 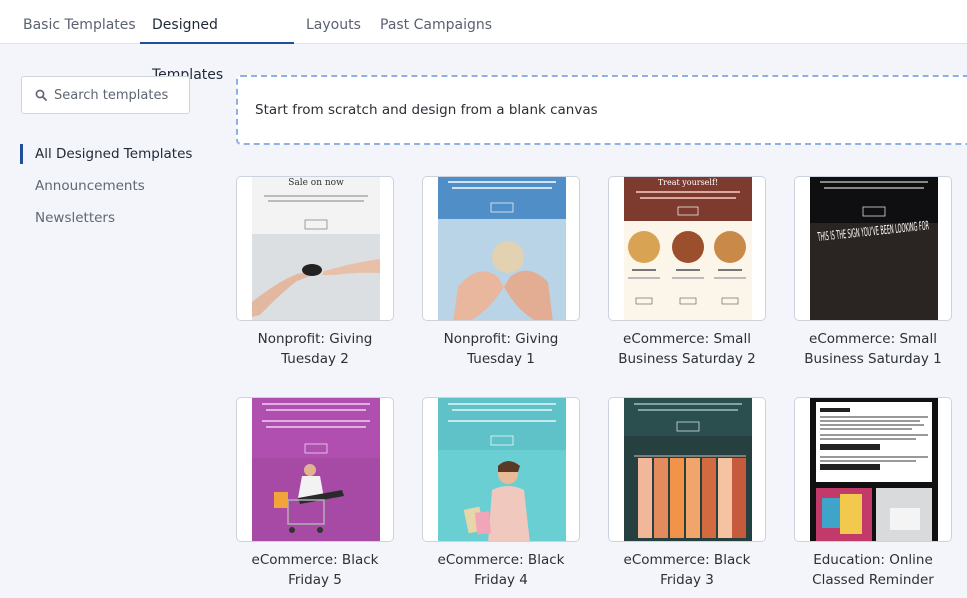 What do you see at coordinates (21, 154) in the screenshot?
I see `active-nav-marker` at bounding box center [21, 154].